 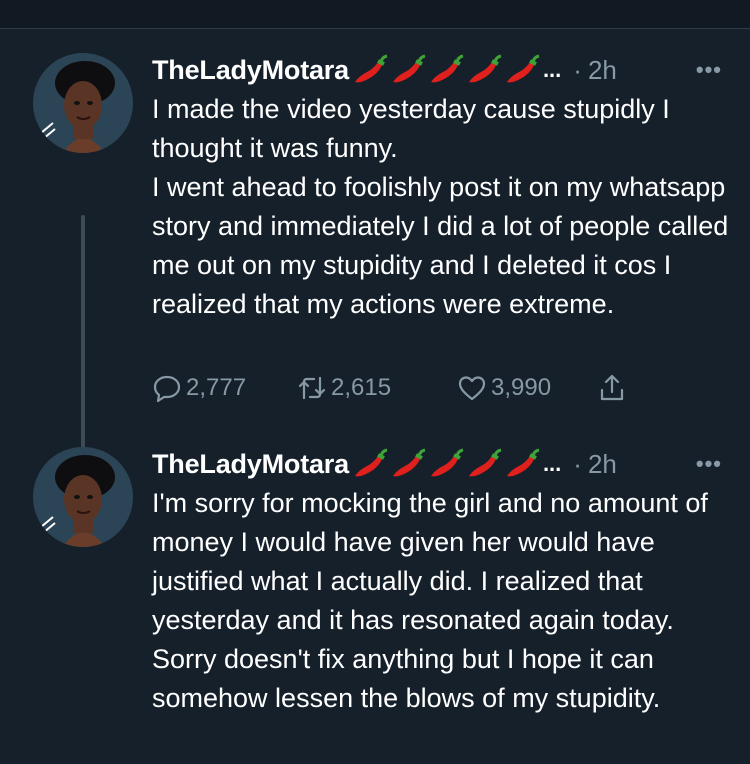 What do you see at coordinates (167, 389) in the screenshot?
I see `reply-icon` at bounding box center [167, 389].